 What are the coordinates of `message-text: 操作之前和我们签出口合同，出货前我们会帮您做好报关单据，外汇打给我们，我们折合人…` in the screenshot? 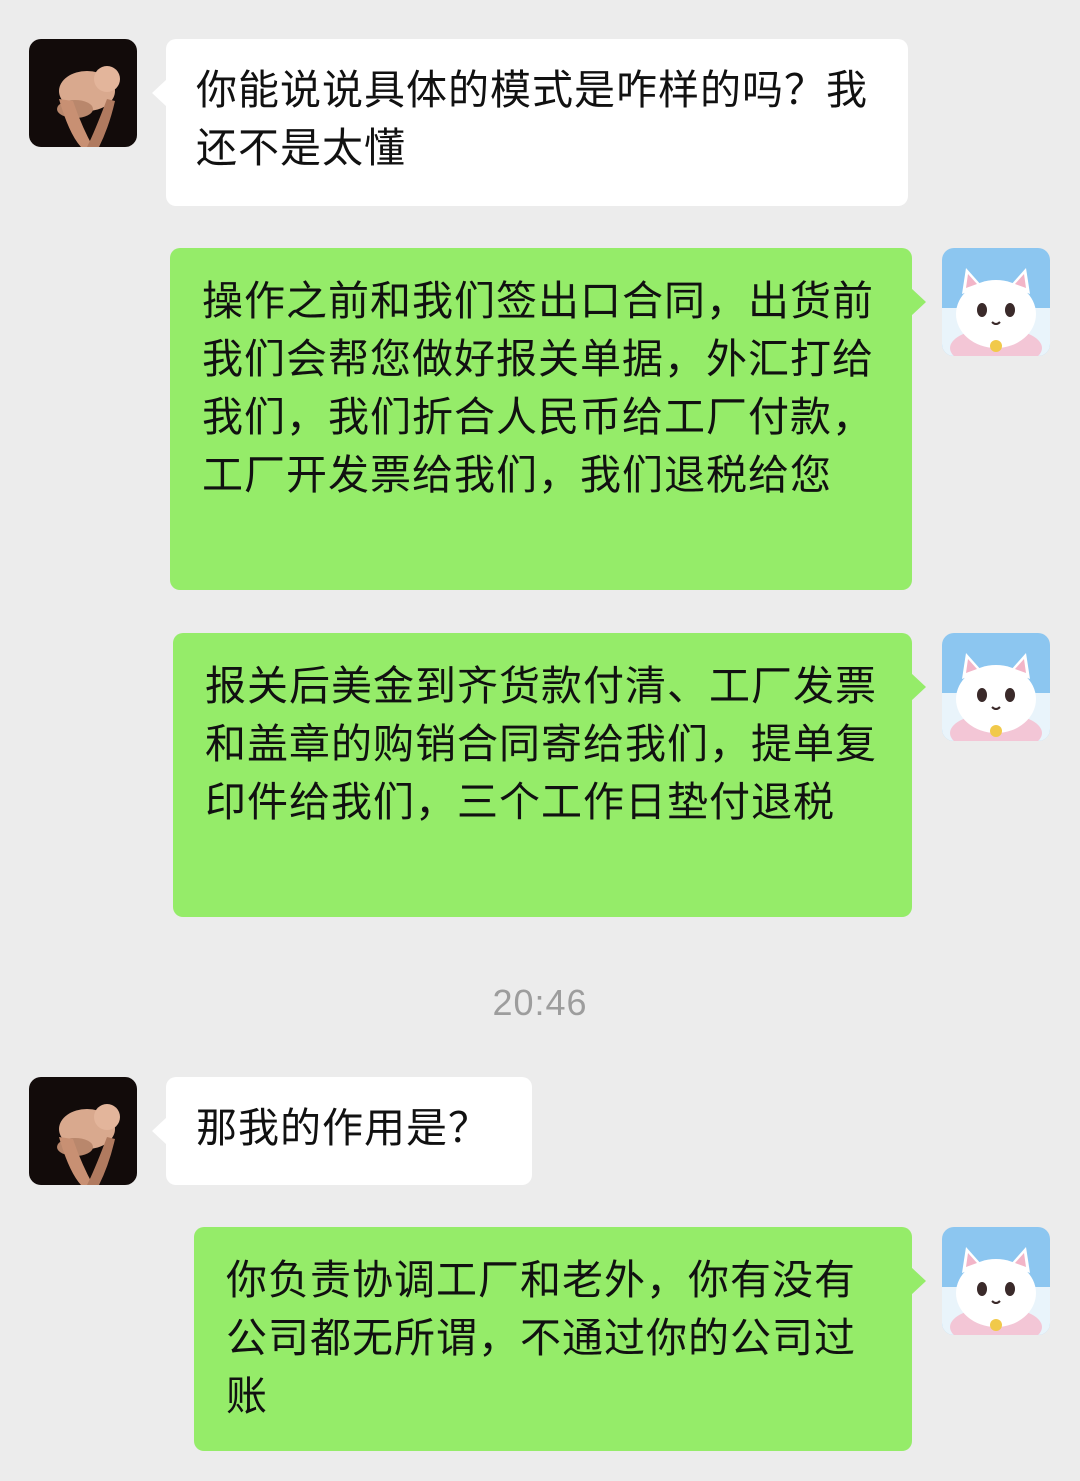 It's located at (538, 388).